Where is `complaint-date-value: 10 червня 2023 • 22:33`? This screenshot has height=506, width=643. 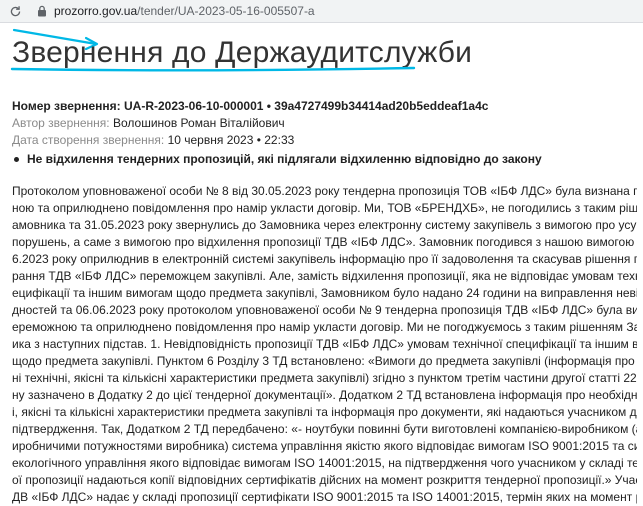 complaint-date-value: 10 червня 2023 • 22:33 is located at coordinates (231, 140).